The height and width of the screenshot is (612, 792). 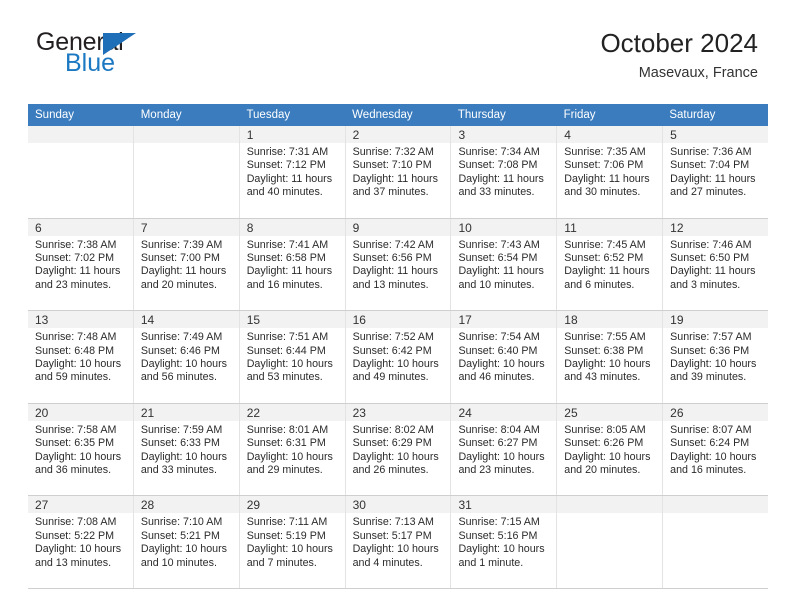 I want to click on sunset-text: Sunset: 7:08 PM, so click(x=498, y=165).